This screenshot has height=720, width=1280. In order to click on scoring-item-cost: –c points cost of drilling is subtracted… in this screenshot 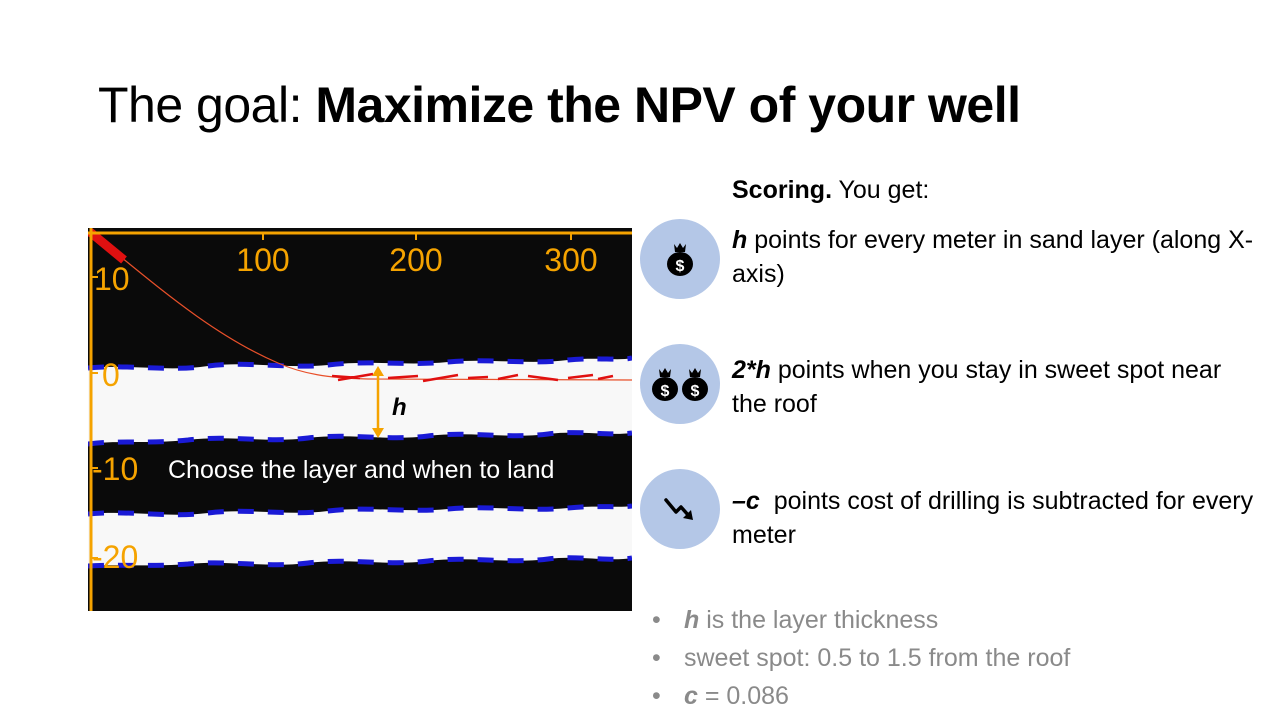, I will do `click(997, 518)`.